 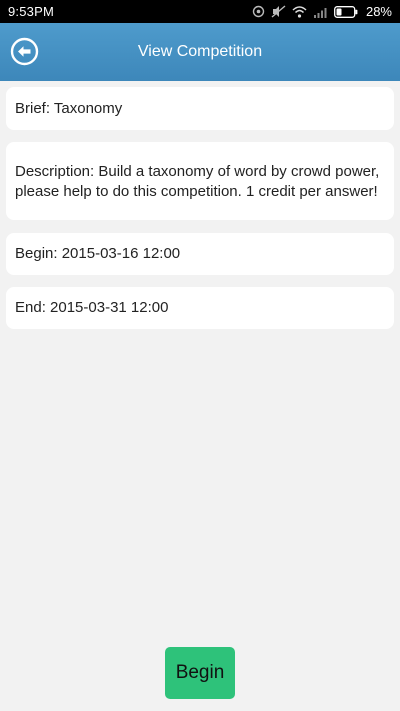 What do you see at coordinates (258, 11) in the screenshot?
I see `alarm-icon` at bounding box center [258, 11].